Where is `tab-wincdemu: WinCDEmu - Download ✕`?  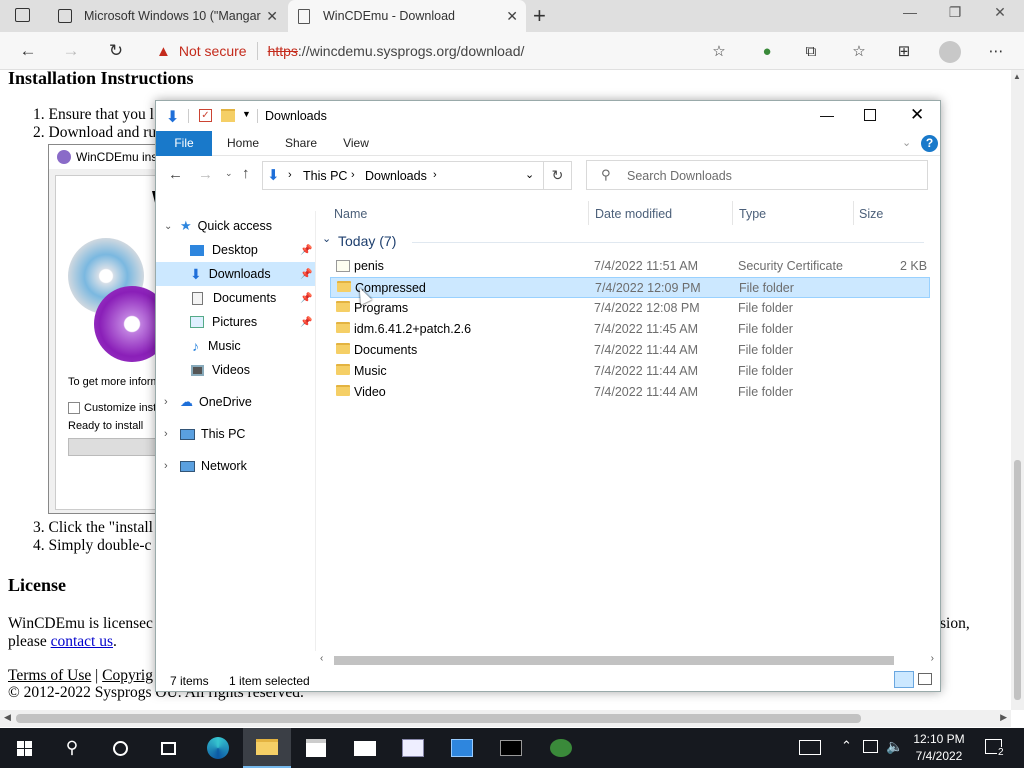 tab-wincdemu: WinCDEmu - Download ✕ is located at coordinates (407, 16).